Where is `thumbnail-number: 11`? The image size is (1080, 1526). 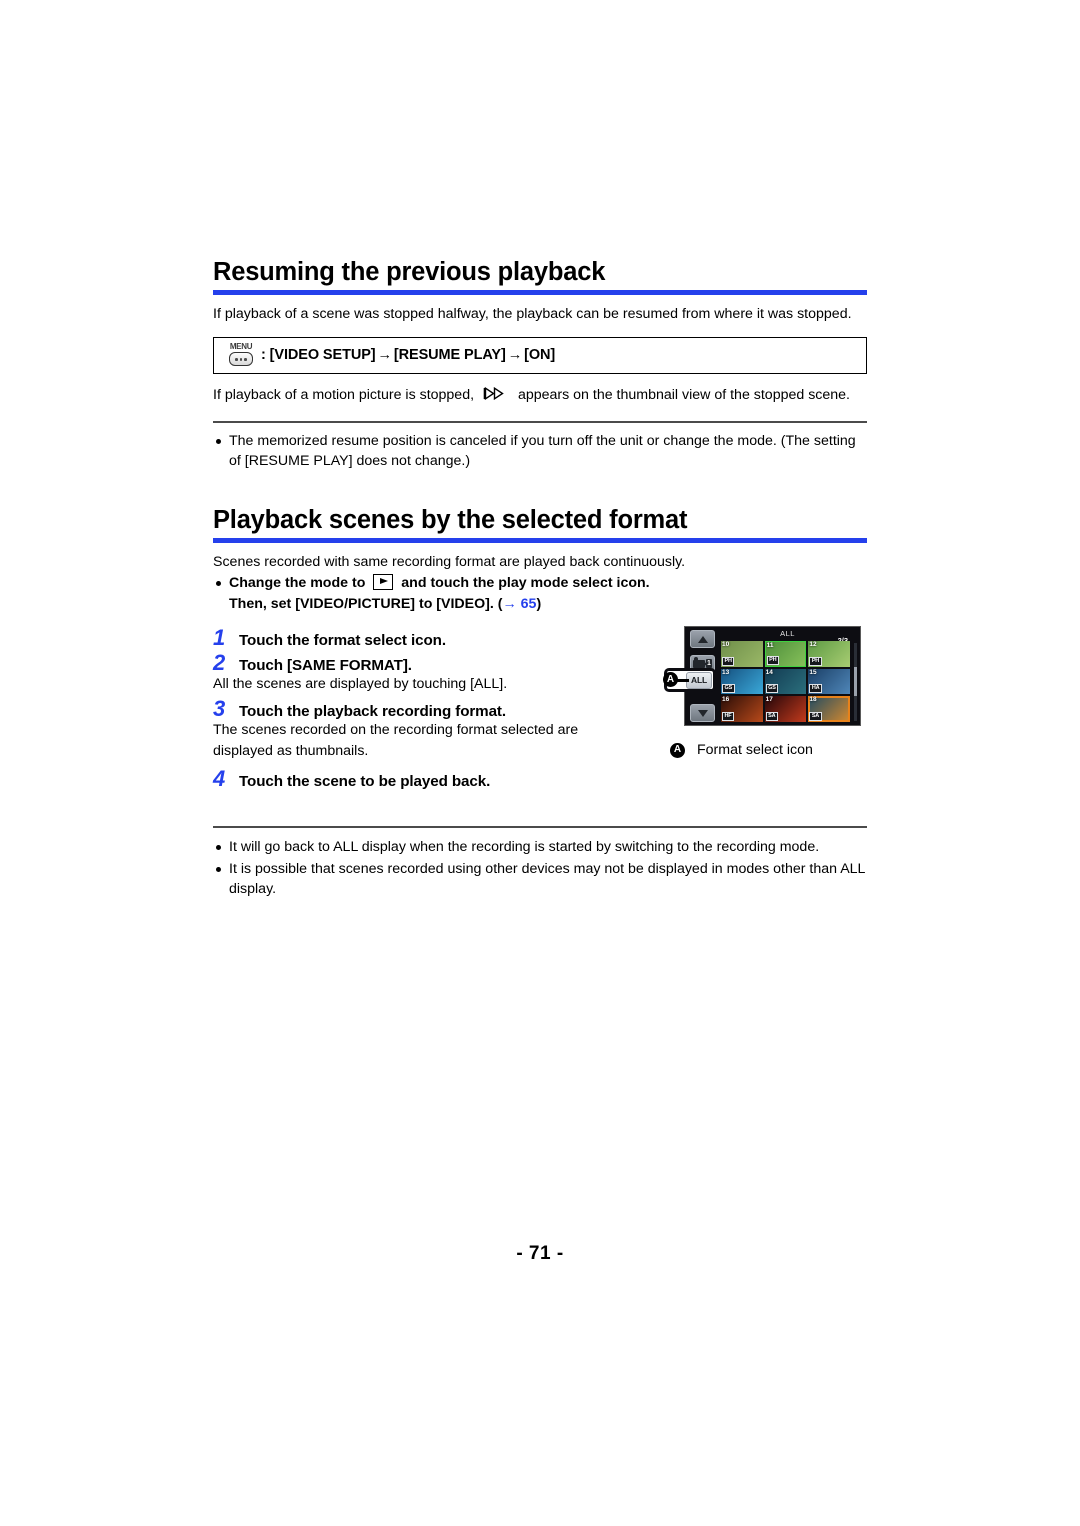
thumbnail-number: 11 is located at coordinates (770, 646).